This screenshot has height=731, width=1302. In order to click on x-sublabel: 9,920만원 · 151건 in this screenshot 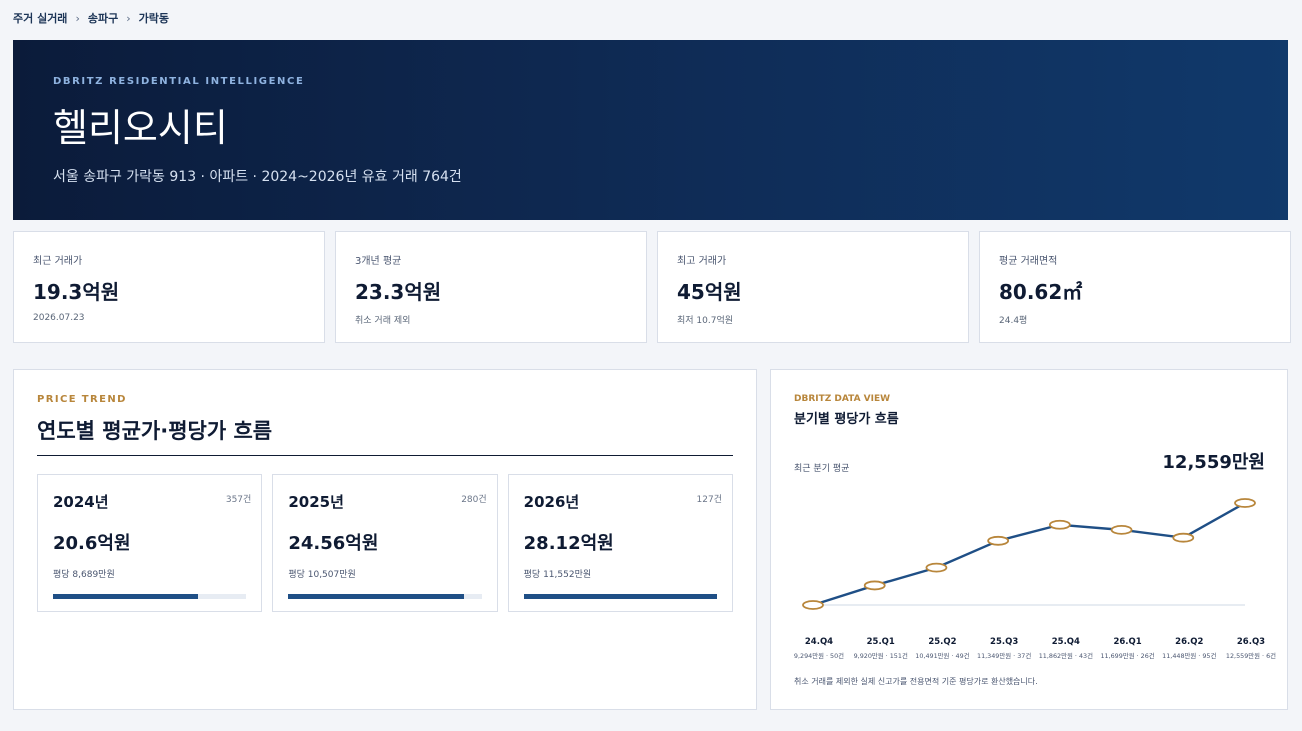, I will do `click(881, 655)`.